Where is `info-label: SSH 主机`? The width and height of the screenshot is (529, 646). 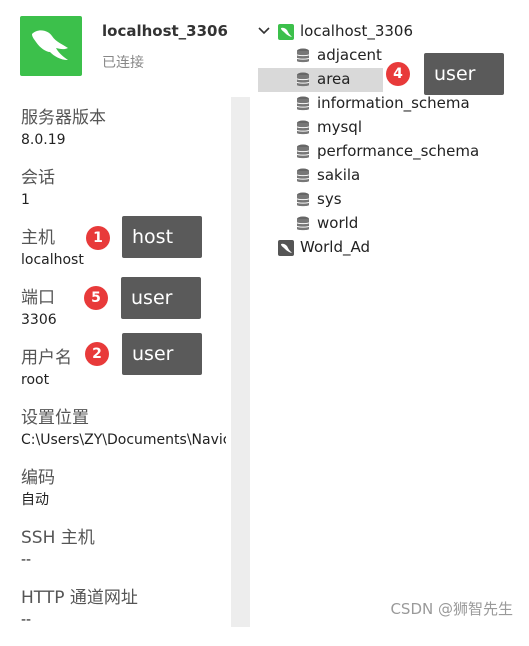 info-label: SSH 主机 is located at coordinates (58, 538).